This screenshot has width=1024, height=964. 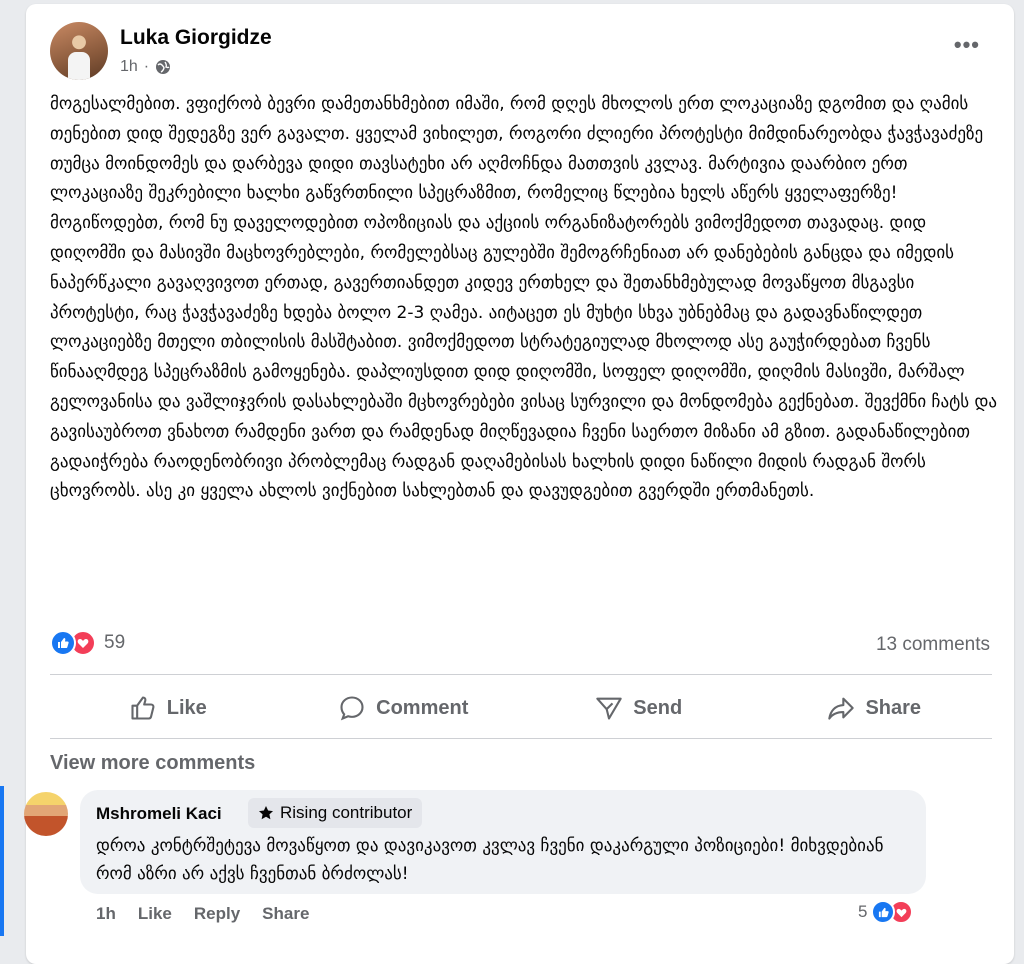 What do you see at coordinates (63, 643) in the screenshot?
I see `like-reaction-icon` at bounding box center [63, 643].